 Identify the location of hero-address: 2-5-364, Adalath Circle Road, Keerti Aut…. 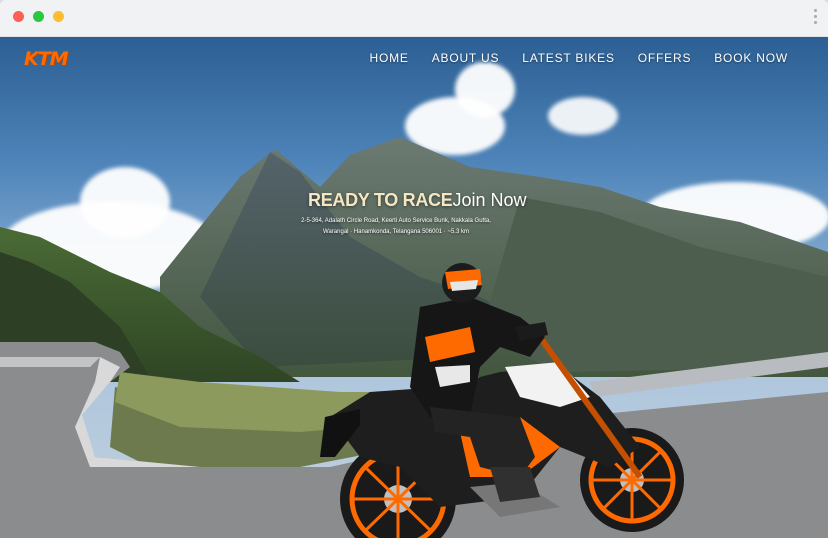
(396, 227).